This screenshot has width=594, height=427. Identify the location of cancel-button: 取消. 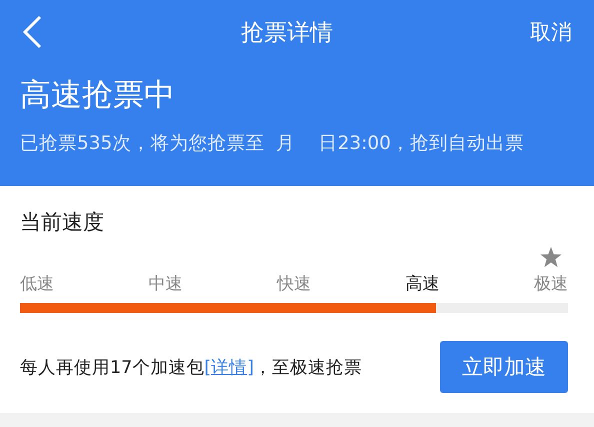
(551, 32).